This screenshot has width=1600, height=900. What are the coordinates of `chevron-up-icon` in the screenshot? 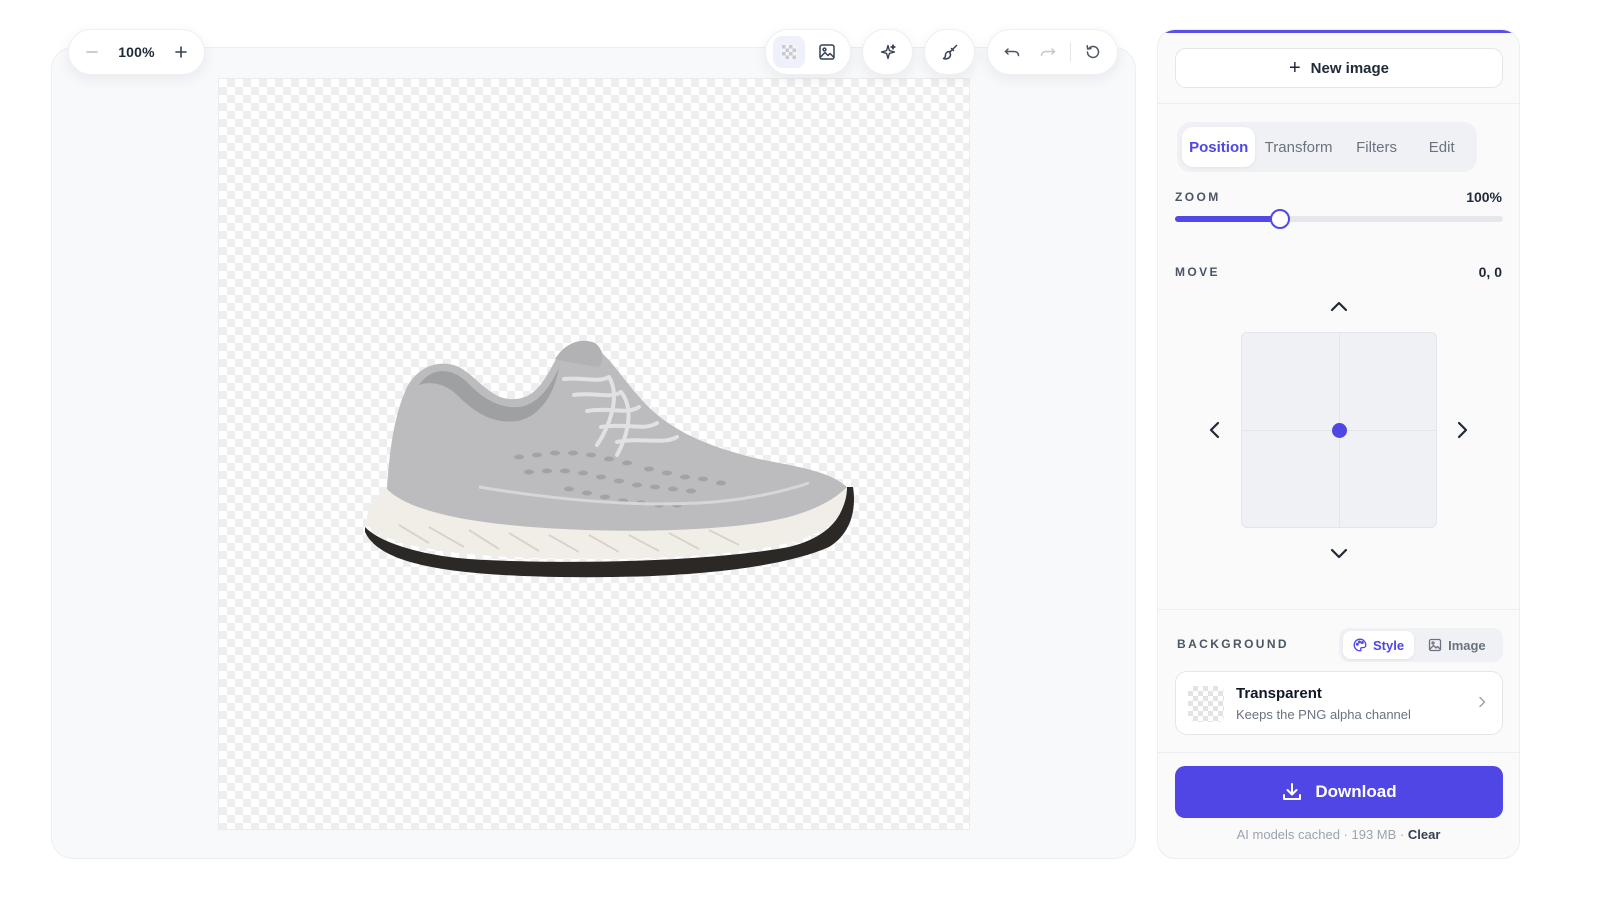 It's located at (1339, 306).